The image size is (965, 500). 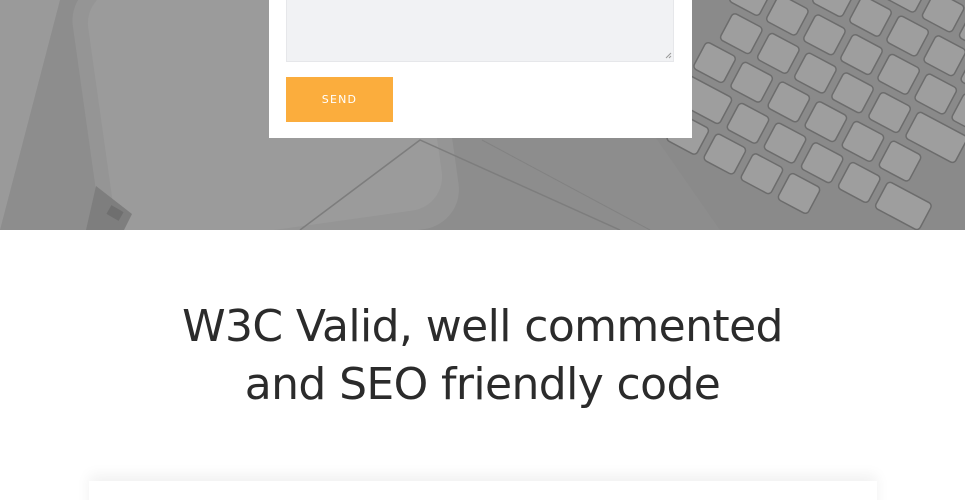 I want to click on code-preview-card, so click(x=483, y=490).